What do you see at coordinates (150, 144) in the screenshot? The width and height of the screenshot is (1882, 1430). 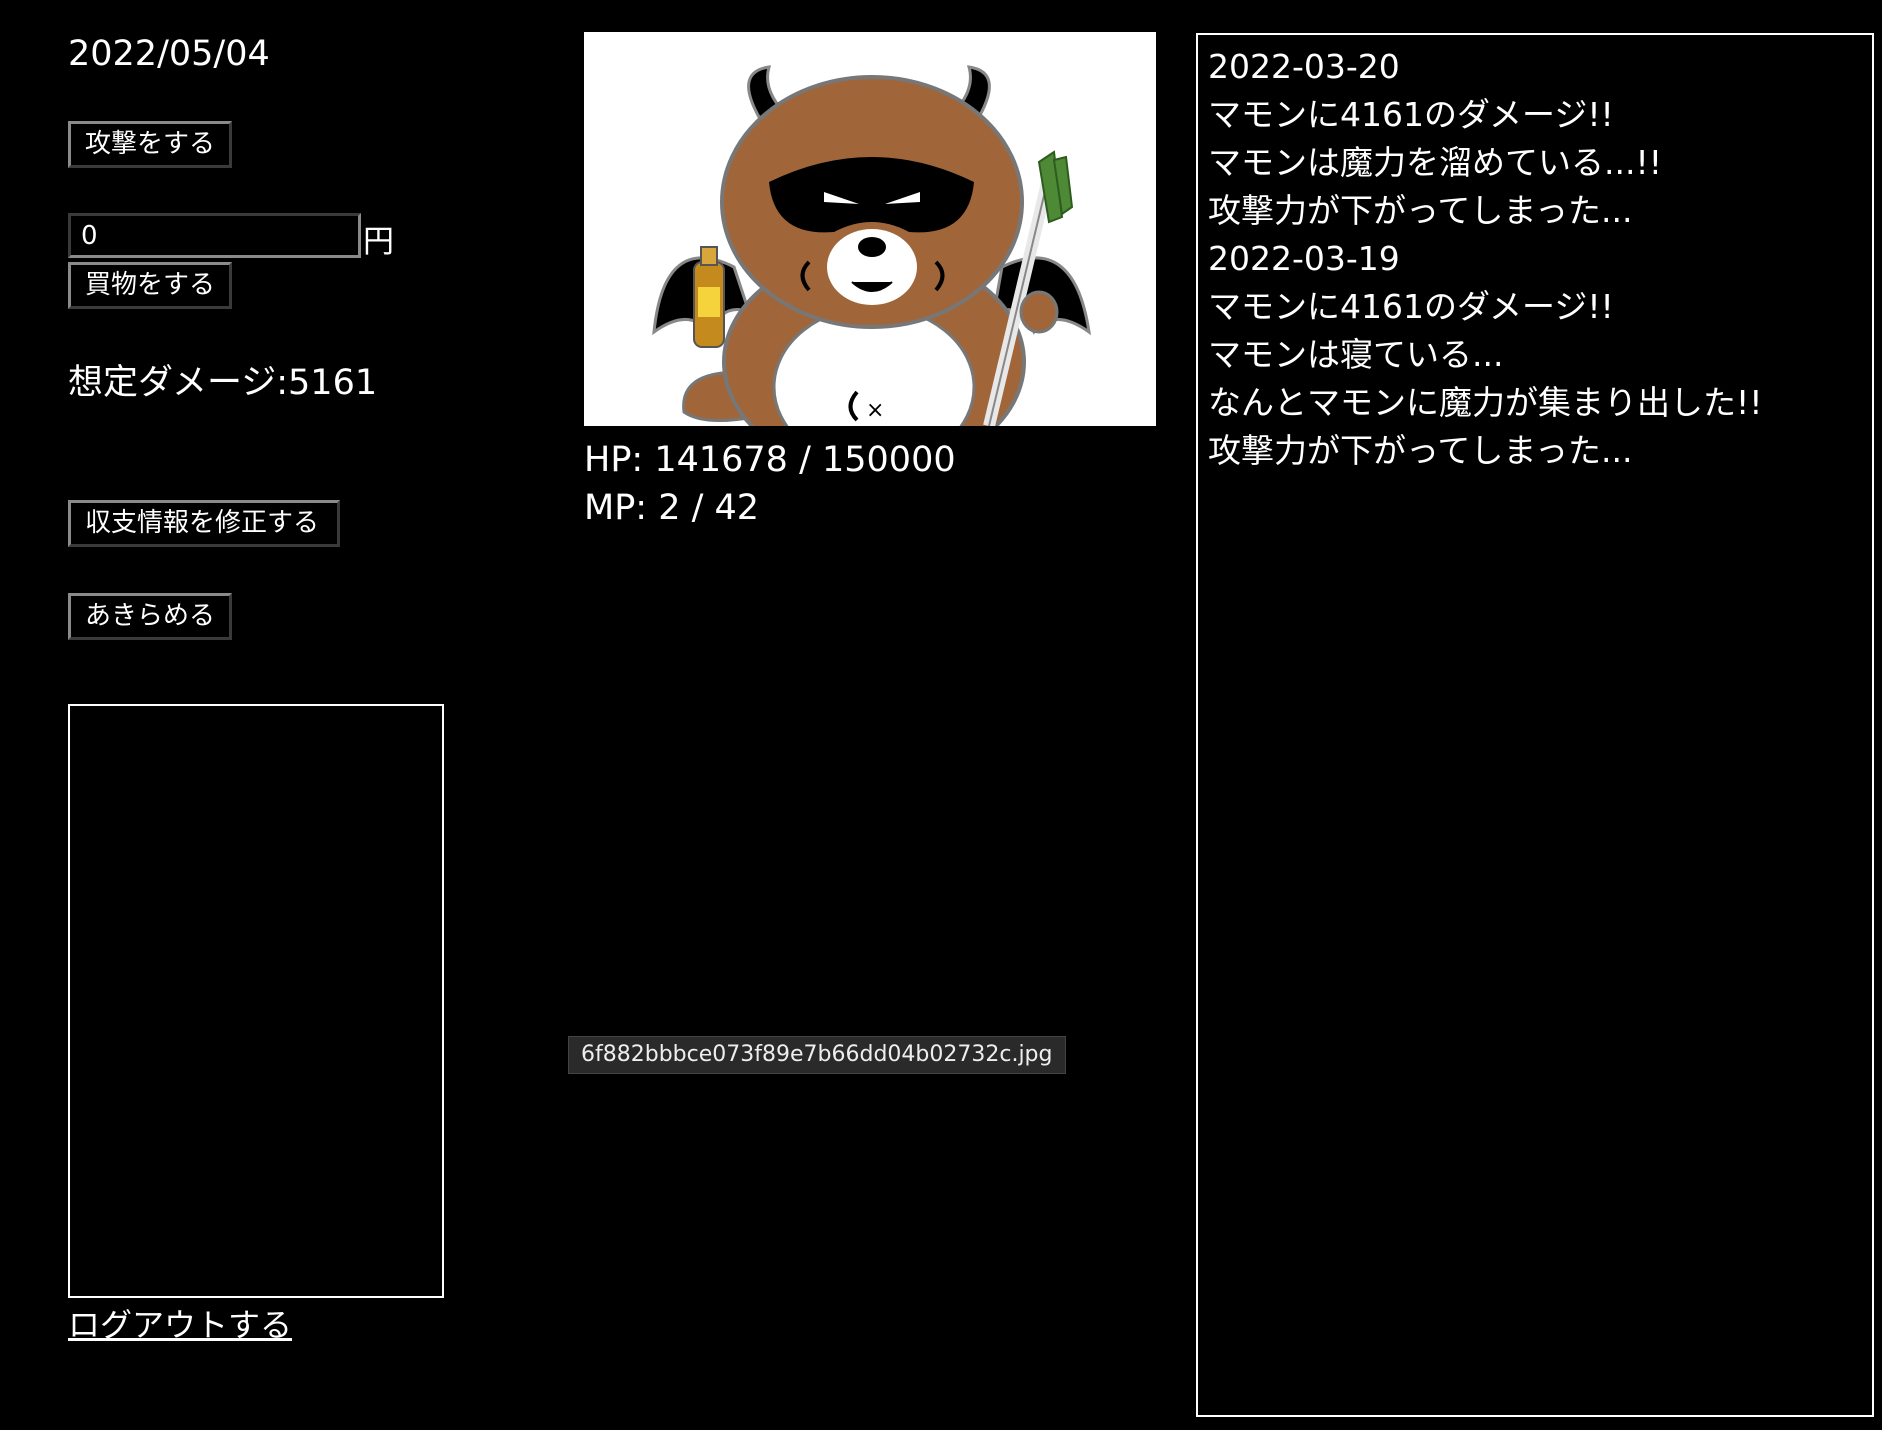 I see `attack-button: 攻撃をする` at bounding box center [150, 144].